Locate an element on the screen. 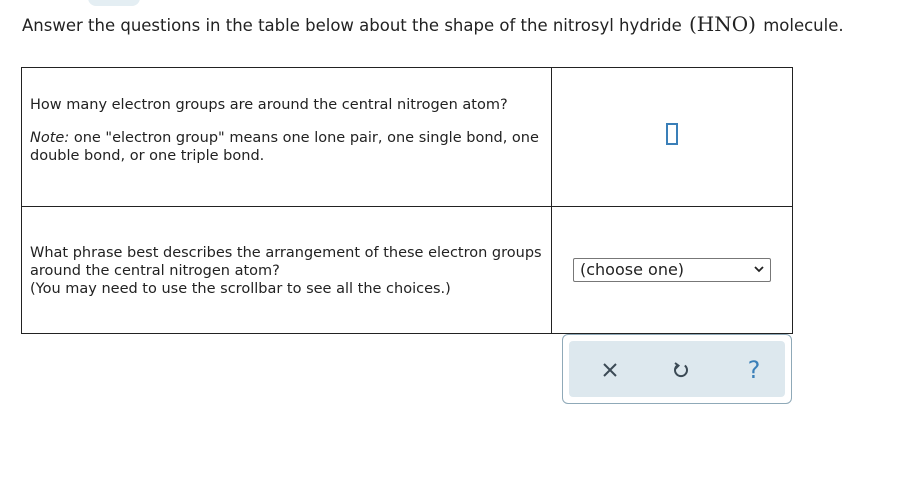 The image size is (917, 490). undo-button is located at coordinates (681, 370).